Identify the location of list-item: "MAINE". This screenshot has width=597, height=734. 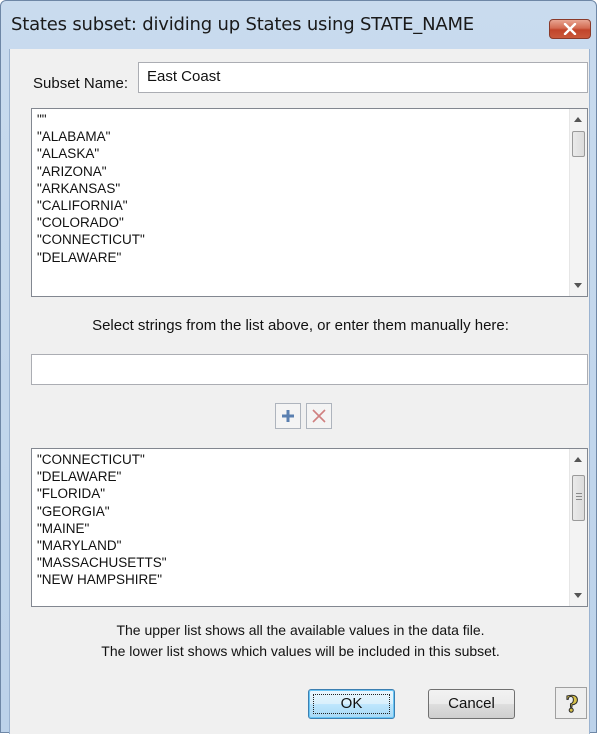
(102, 528).